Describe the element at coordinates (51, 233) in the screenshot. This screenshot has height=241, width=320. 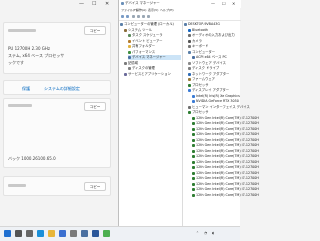
I see `explorer-icon` at that location.